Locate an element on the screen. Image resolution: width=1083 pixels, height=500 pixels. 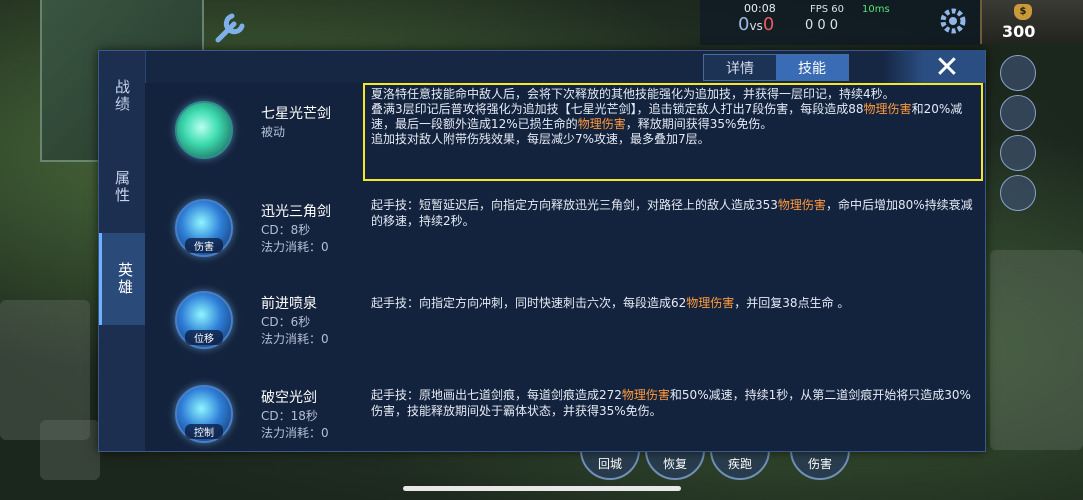
skill-cooldown: CD：6秒 is located at coordinates (286, 322).